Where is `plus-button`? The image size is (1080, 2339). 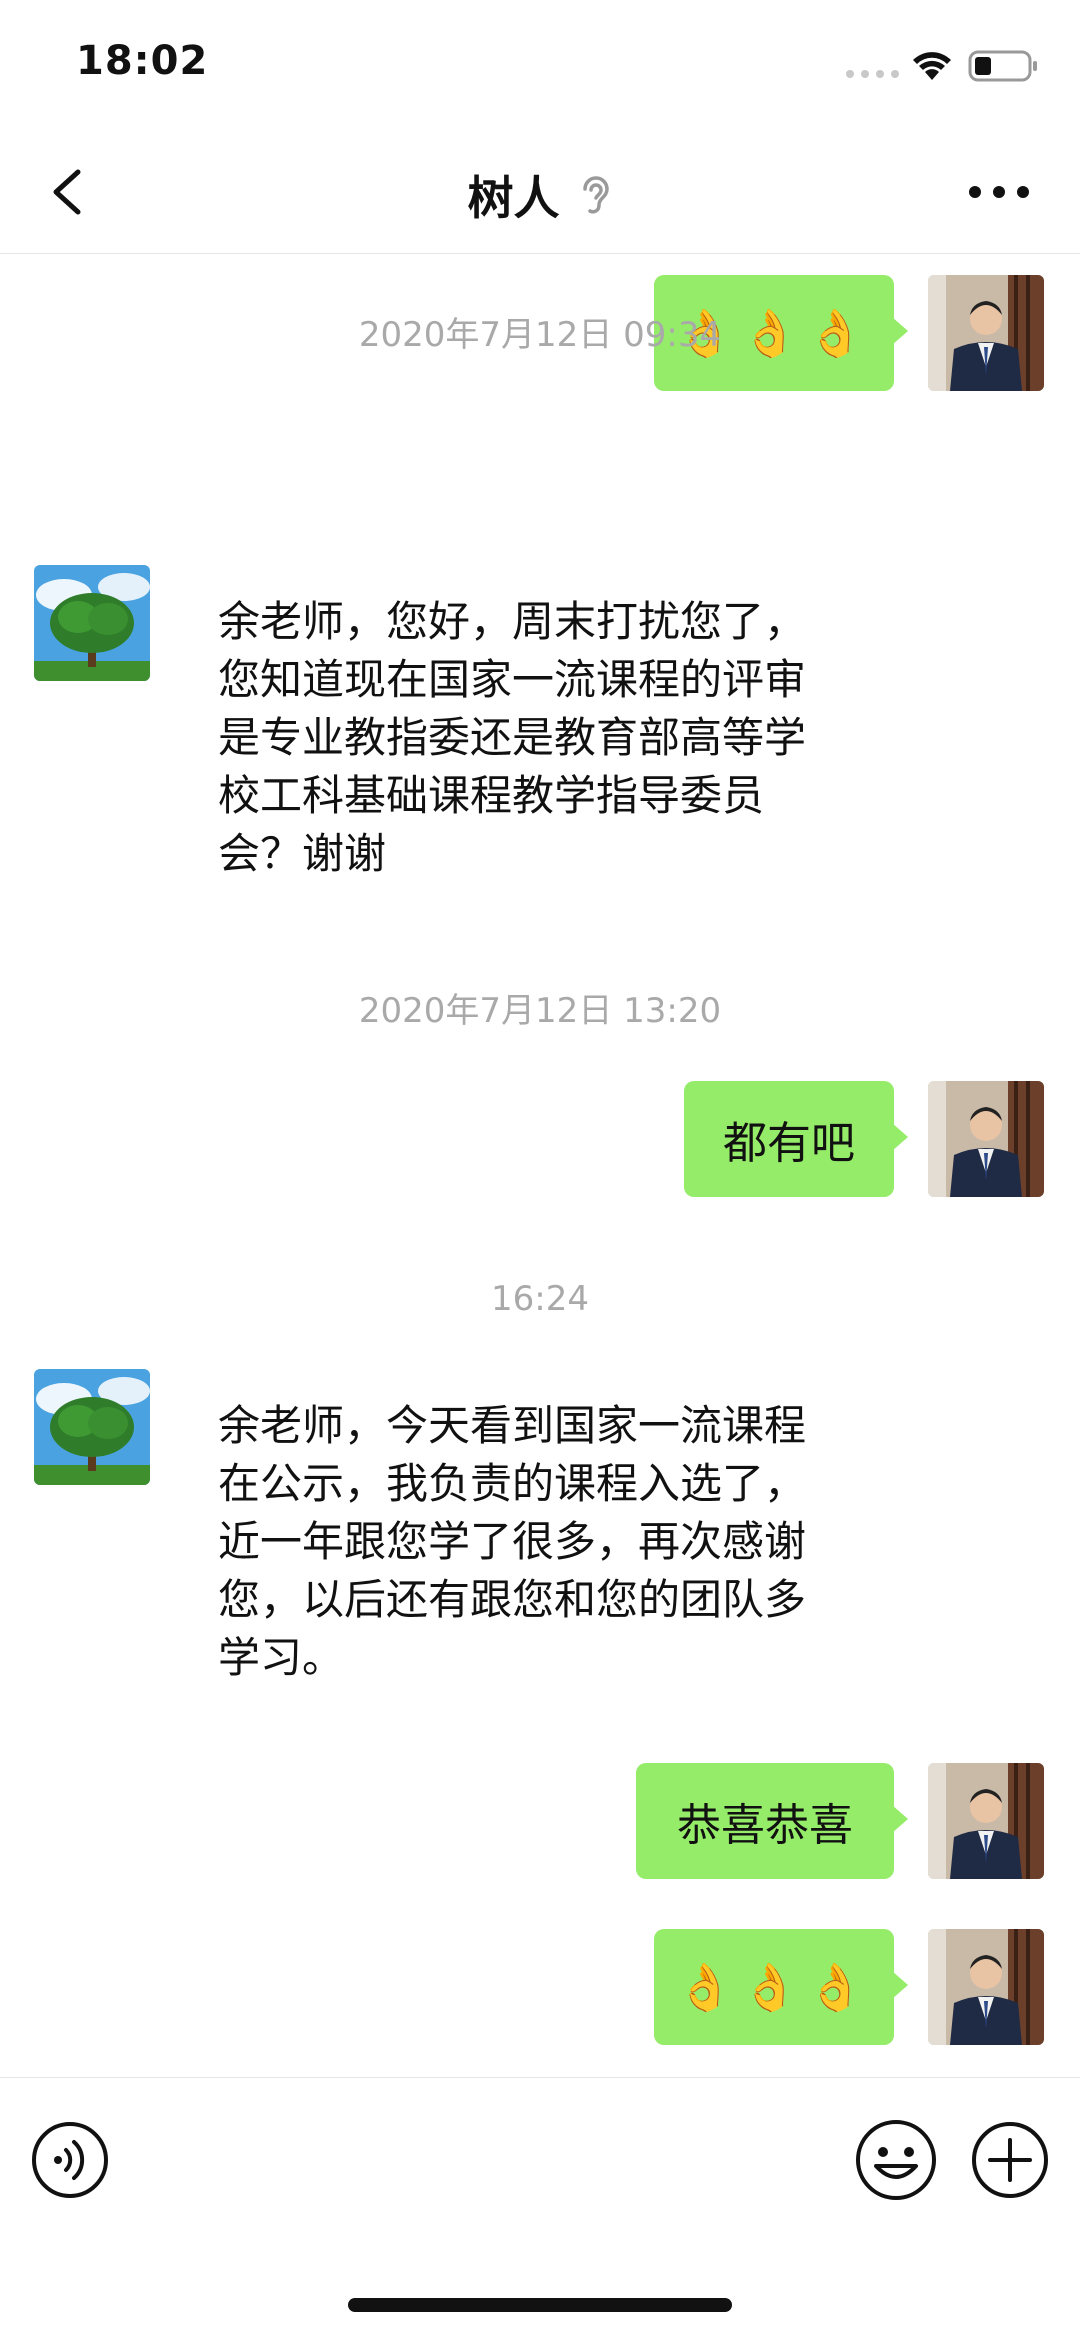 plus-button is located at coordinates (1010, 2160).